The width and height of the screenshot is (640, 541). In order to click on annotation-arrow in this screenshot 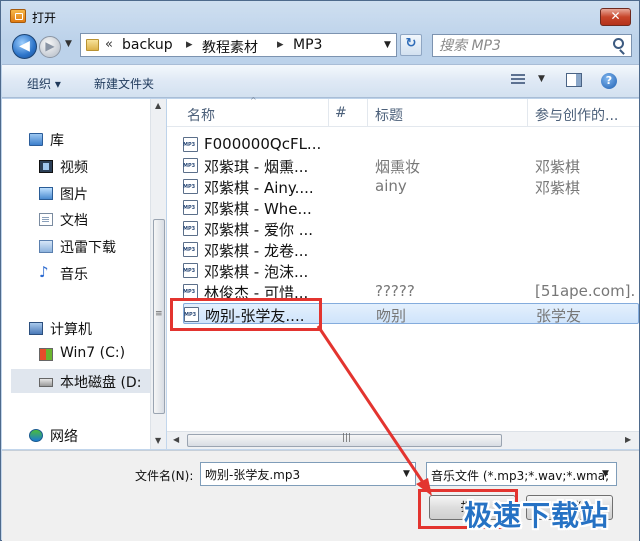, I will do `click(374, 410)`.